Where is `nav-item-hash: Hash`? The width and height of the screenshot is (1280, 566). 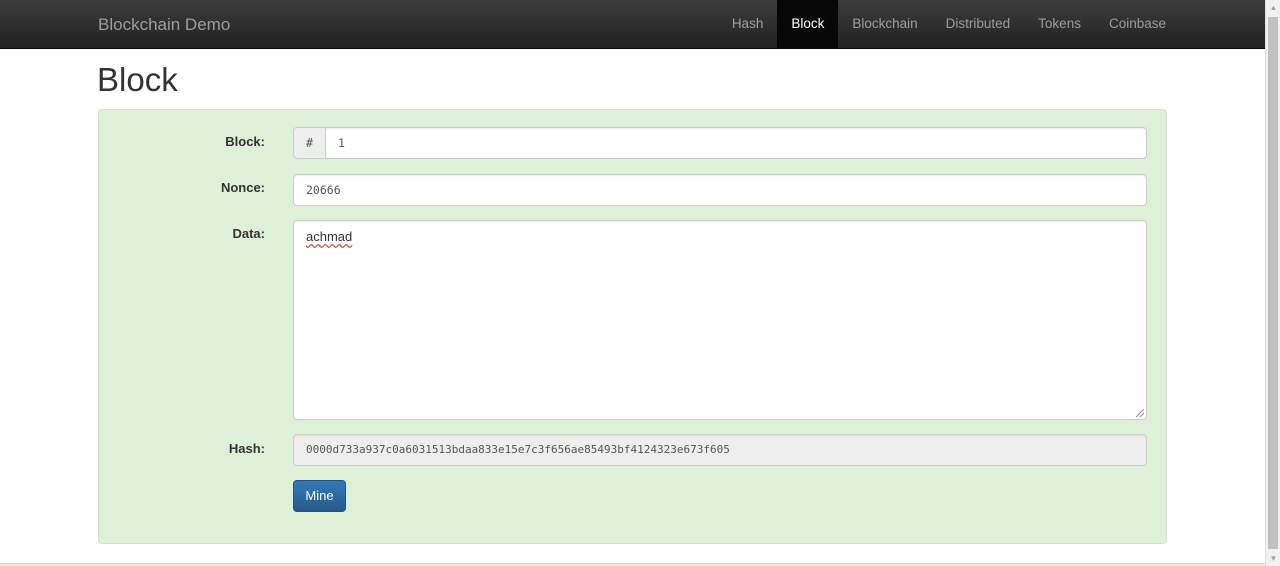
nav-item-hash: Hash is located at coordinates (748, 24).